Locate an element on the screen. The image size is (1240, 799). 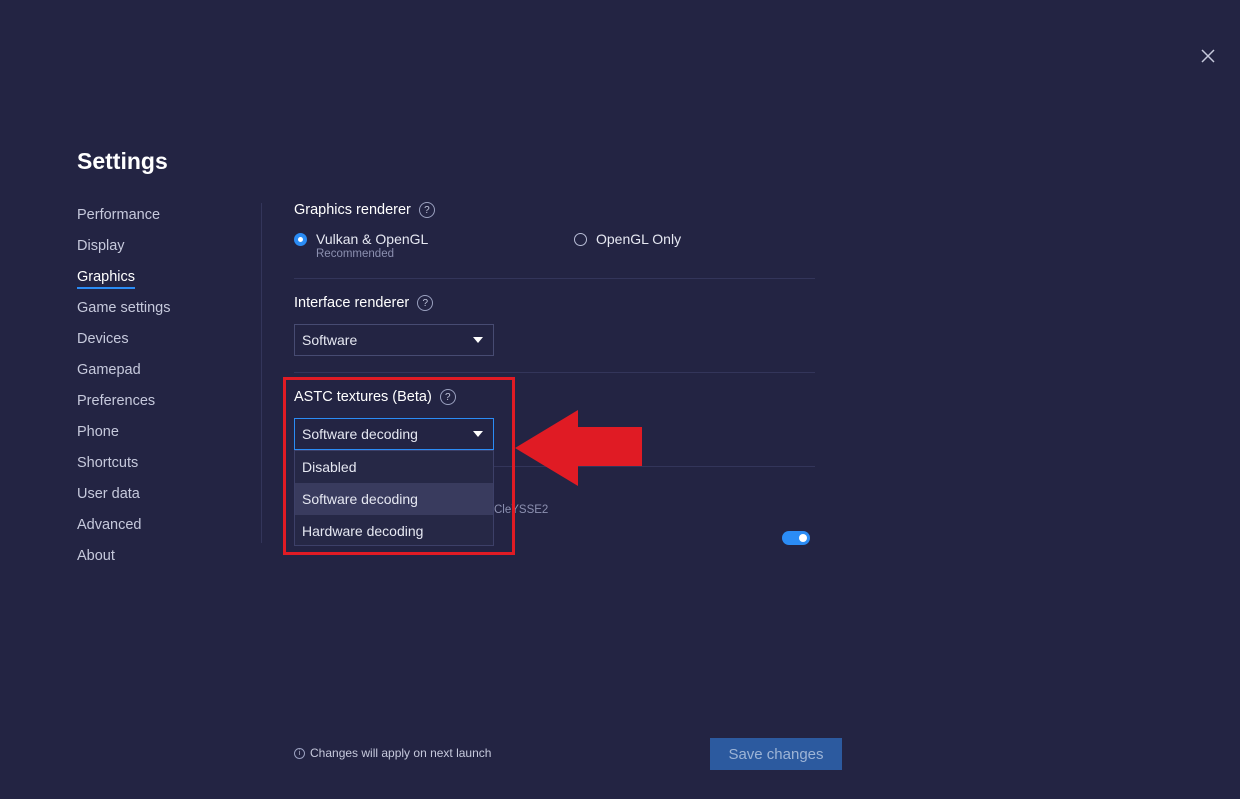
sidebar-item-gamepad: Gamepad is located at coordinates (124, 377).